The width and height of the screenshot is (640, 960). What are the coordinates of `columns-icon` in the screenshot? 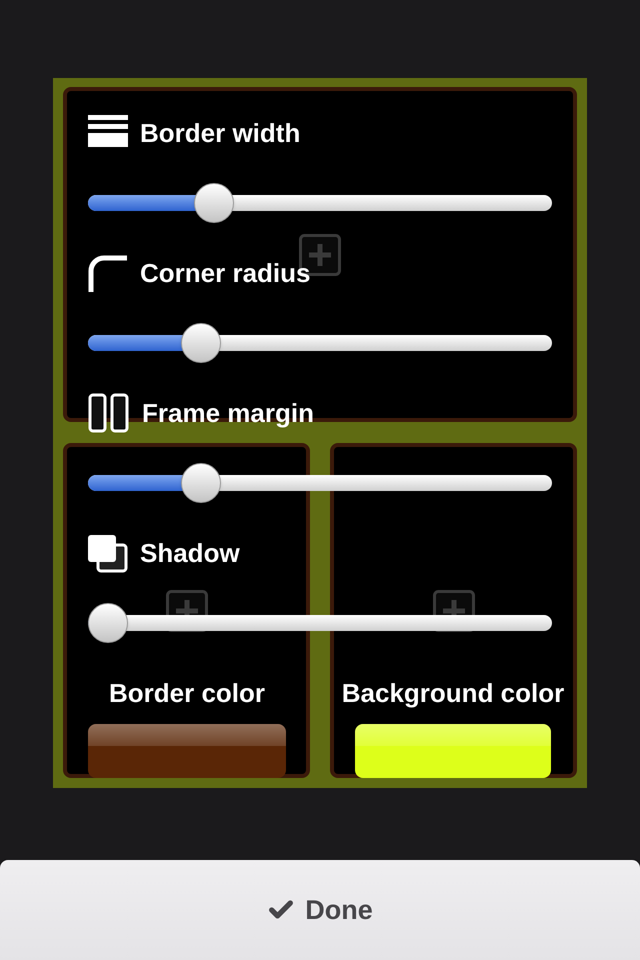 It's located at (109, 413).